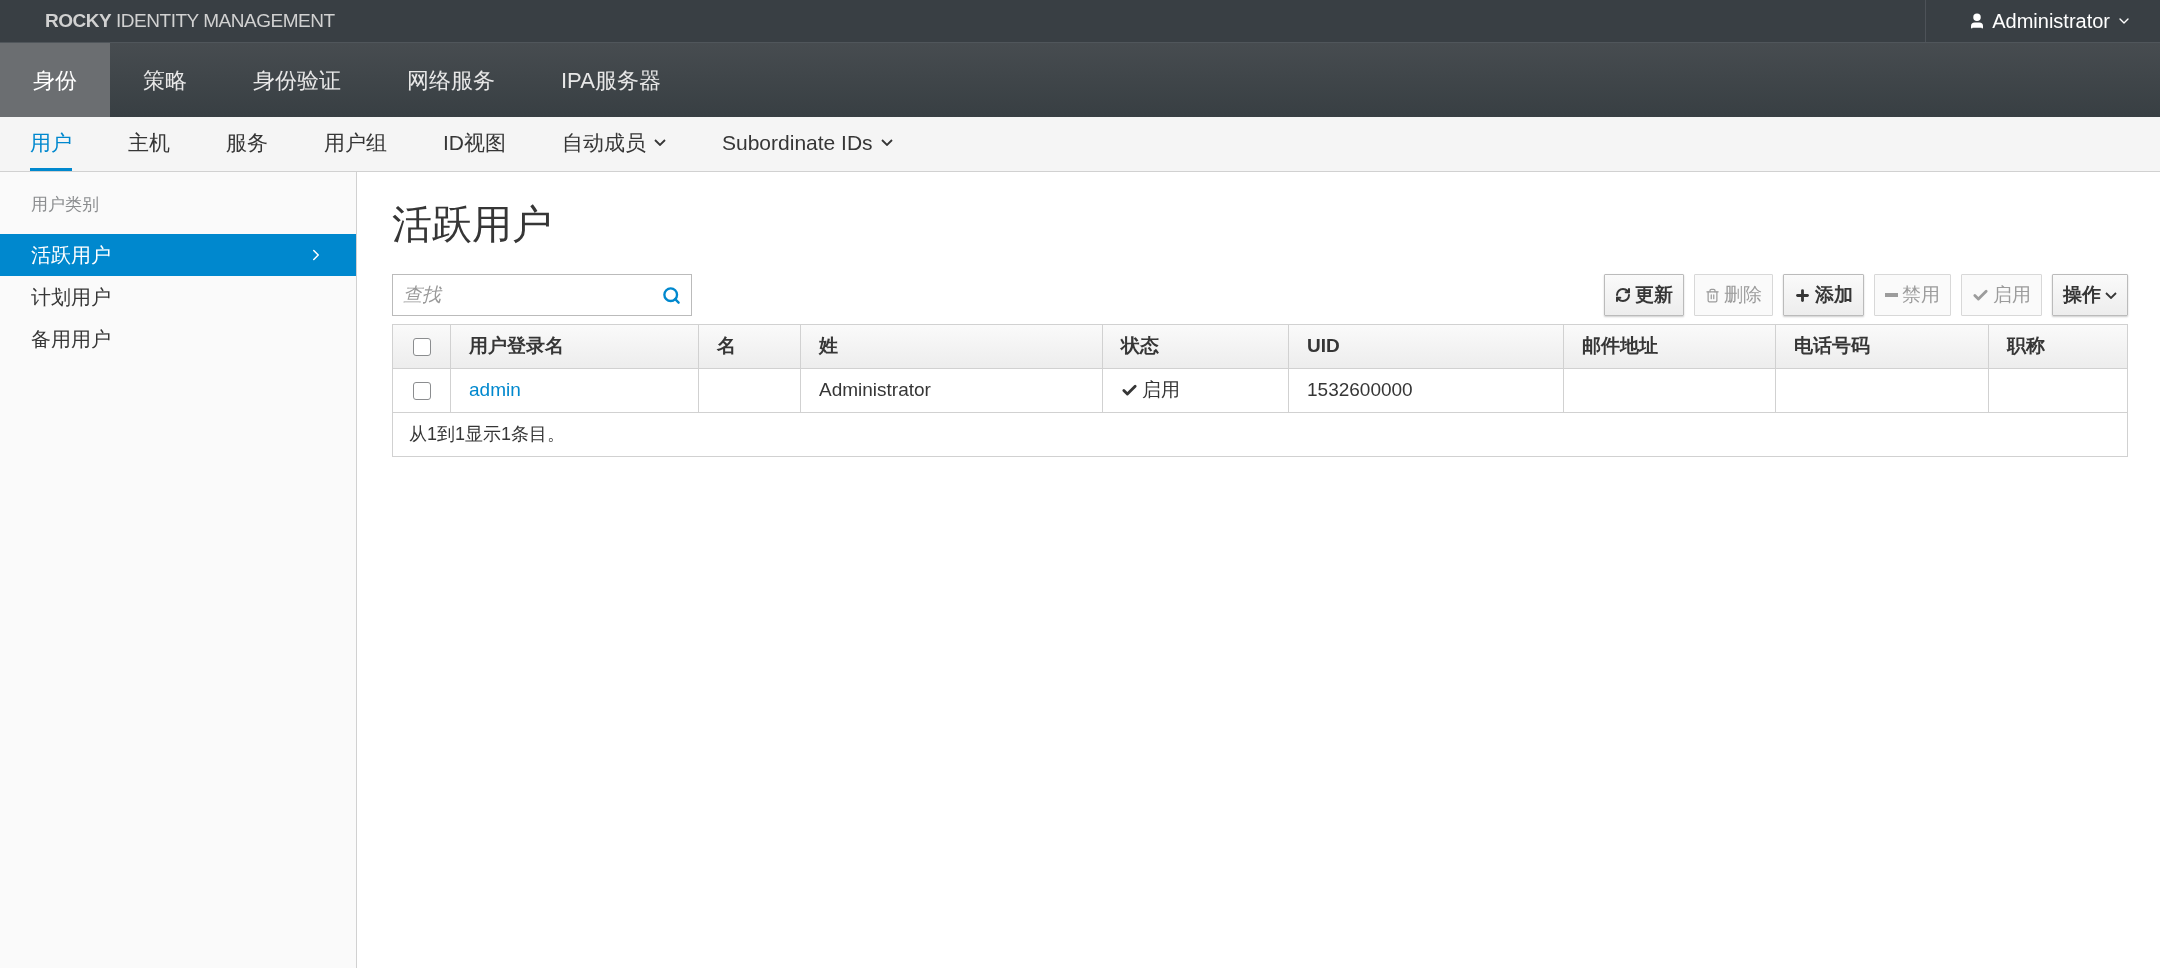  Describe the element at coordinates (297, 80) in the screenshot. I see `main-nav-tab: 身份验证` at that location.